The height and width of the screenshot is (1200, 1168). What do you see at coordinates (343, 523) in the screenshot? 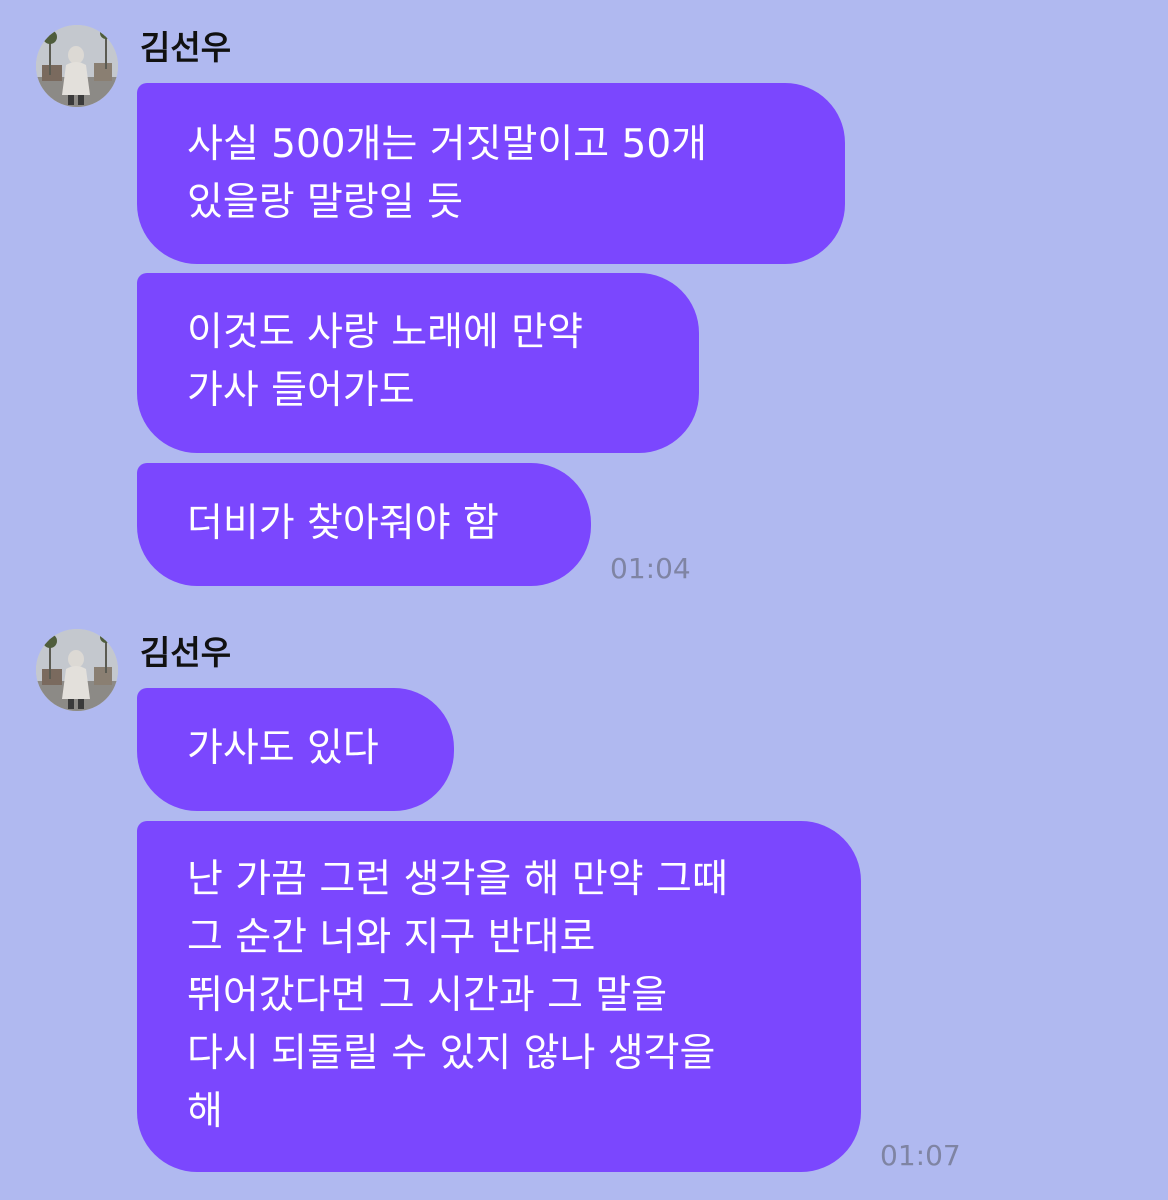
I see `message-text-line: 더비가 찾아줘야 함` at bounding box center [343, 523].